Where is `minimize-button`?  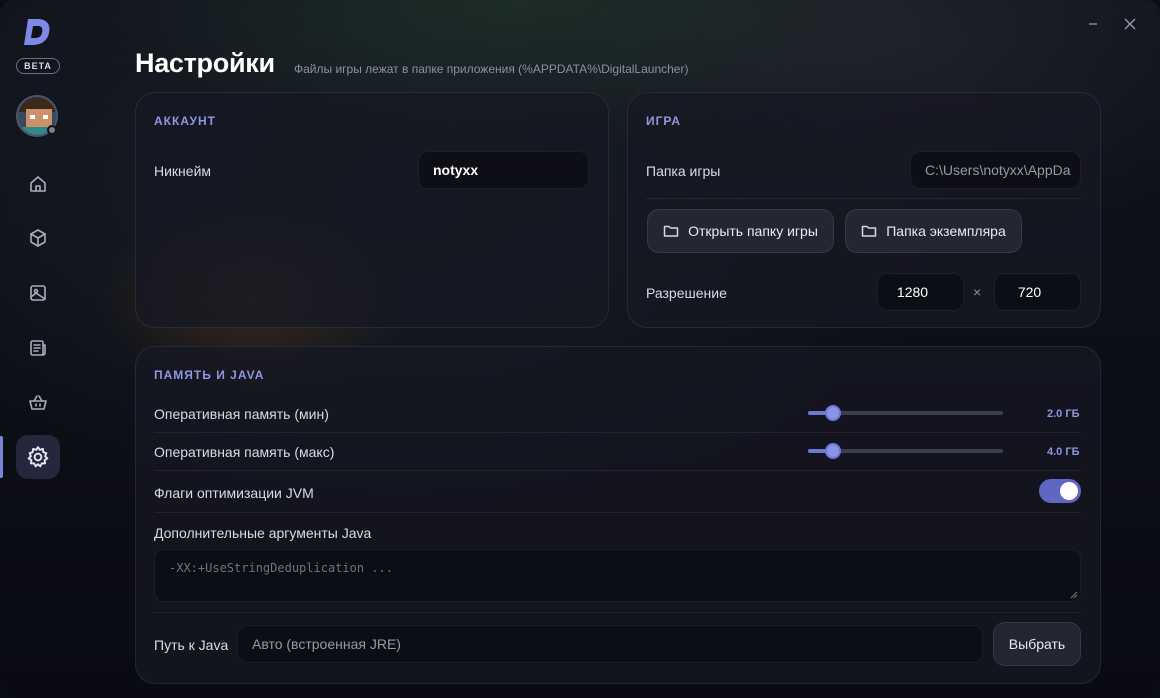 minimize-button is located at coordinates (1093, 24).